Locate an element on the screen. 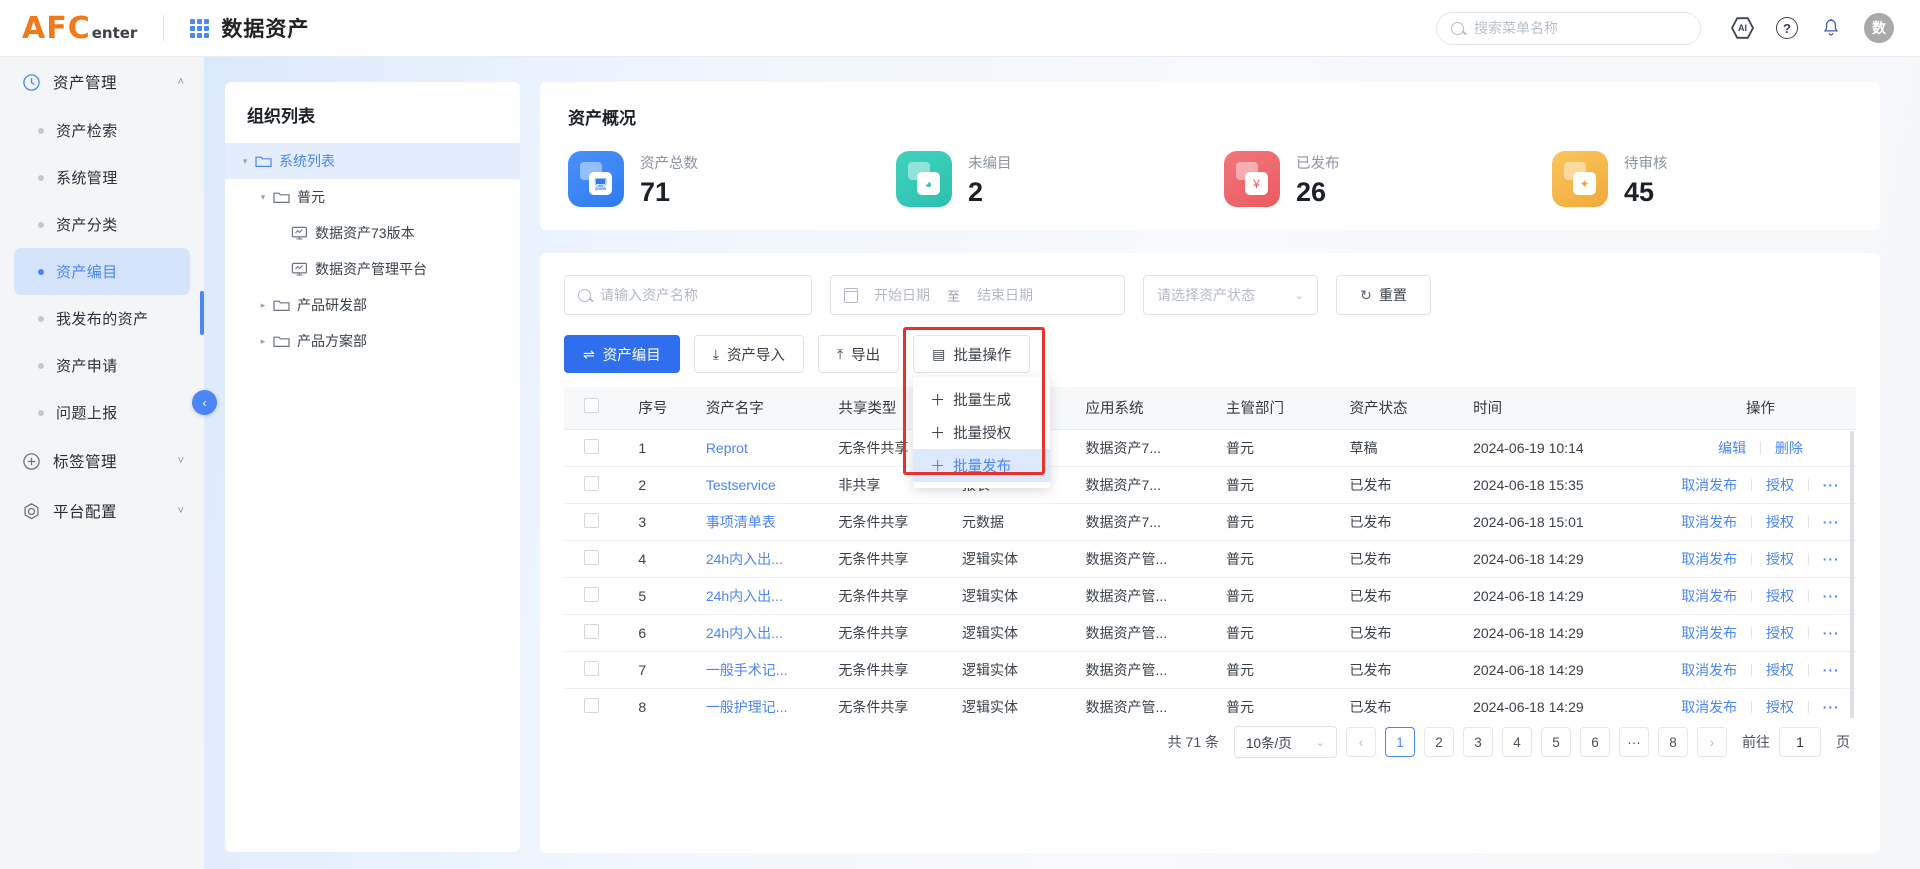  batch-operation-button: ▤ 批量操作 is located at coordinates (972, 354).